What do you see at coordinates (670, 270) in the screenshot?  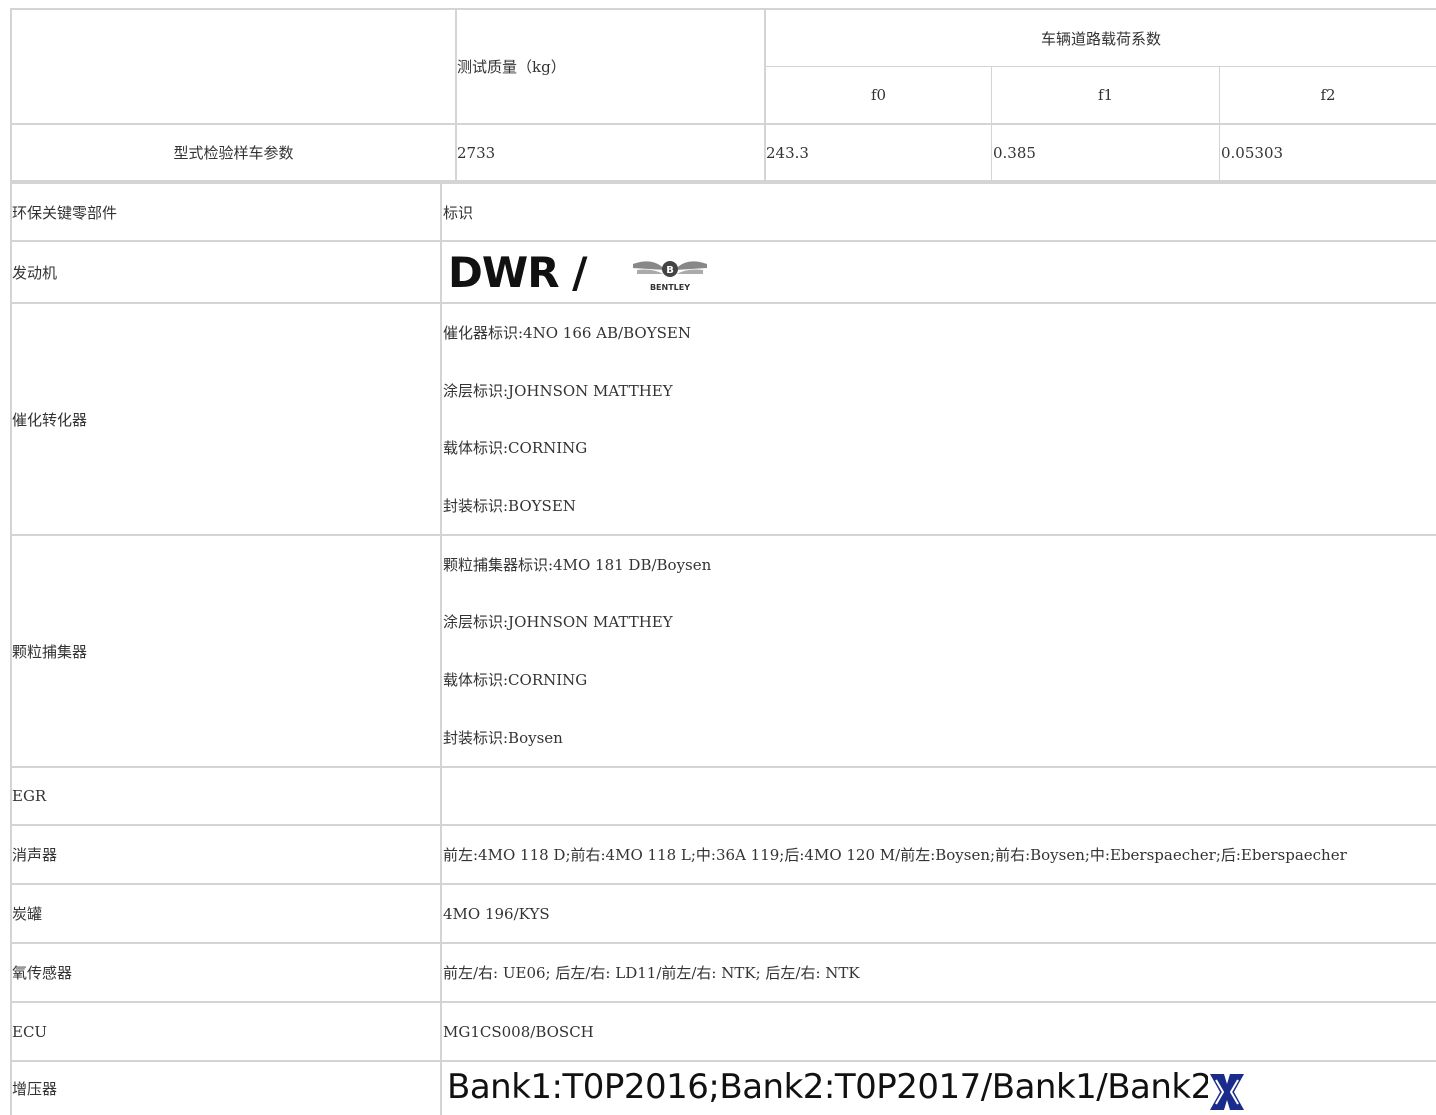 I see `svg-text: B` at bounding box center [670, 270].